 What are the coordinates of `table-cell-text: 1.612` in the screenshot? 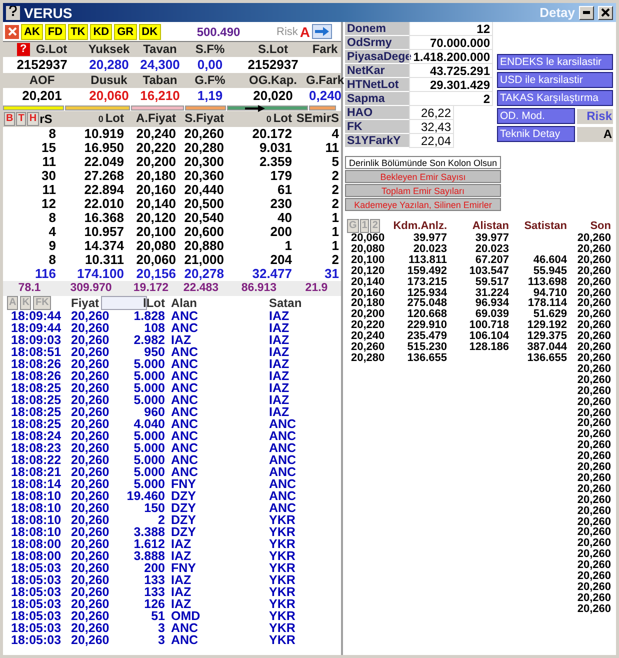 It's located at (149, 544).